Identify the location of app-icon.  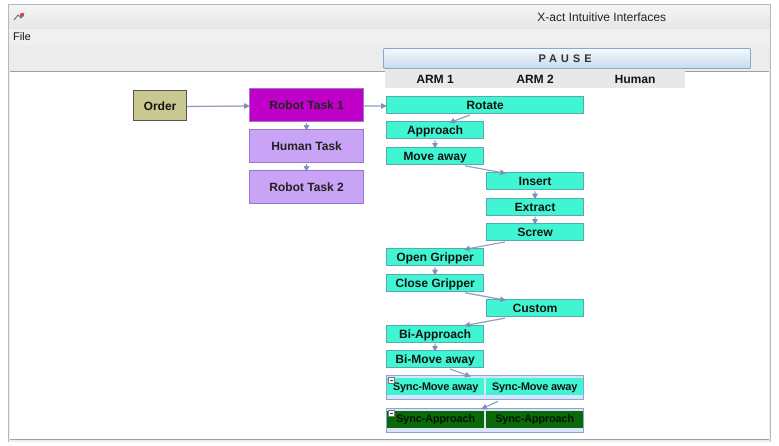
(19, 17).